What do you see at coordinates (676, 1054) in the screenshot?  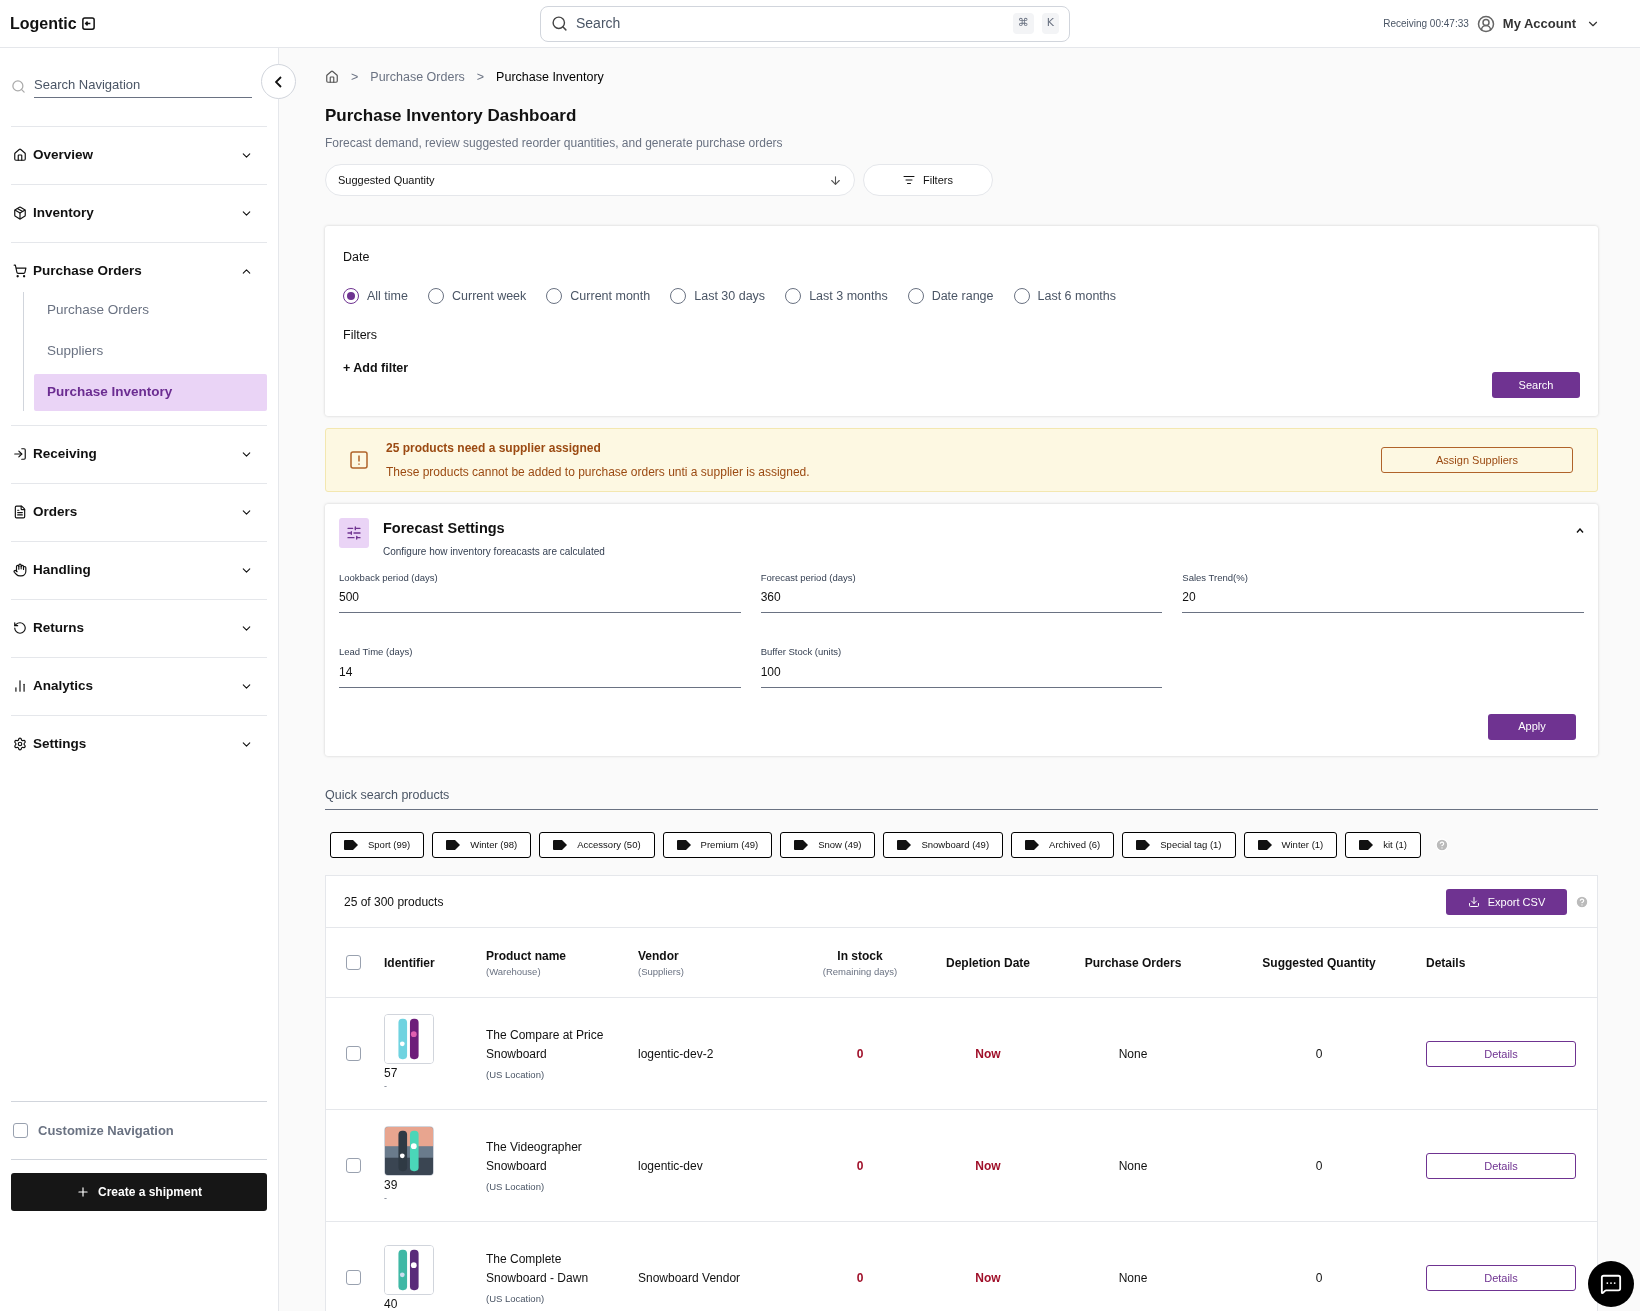 I see `vendor-cell-text: logentic-dev-2` at bounding box center [676, 1054].